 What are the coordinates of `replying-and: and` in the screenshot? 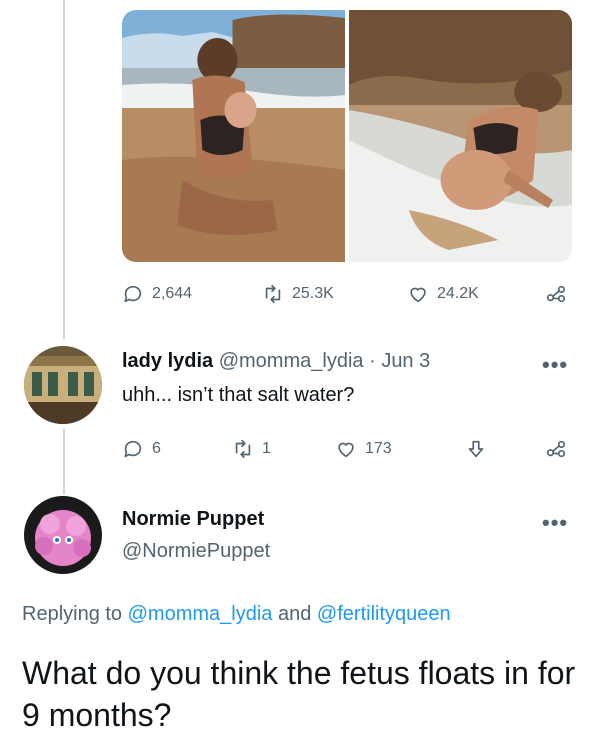 It's located at (294, 614).